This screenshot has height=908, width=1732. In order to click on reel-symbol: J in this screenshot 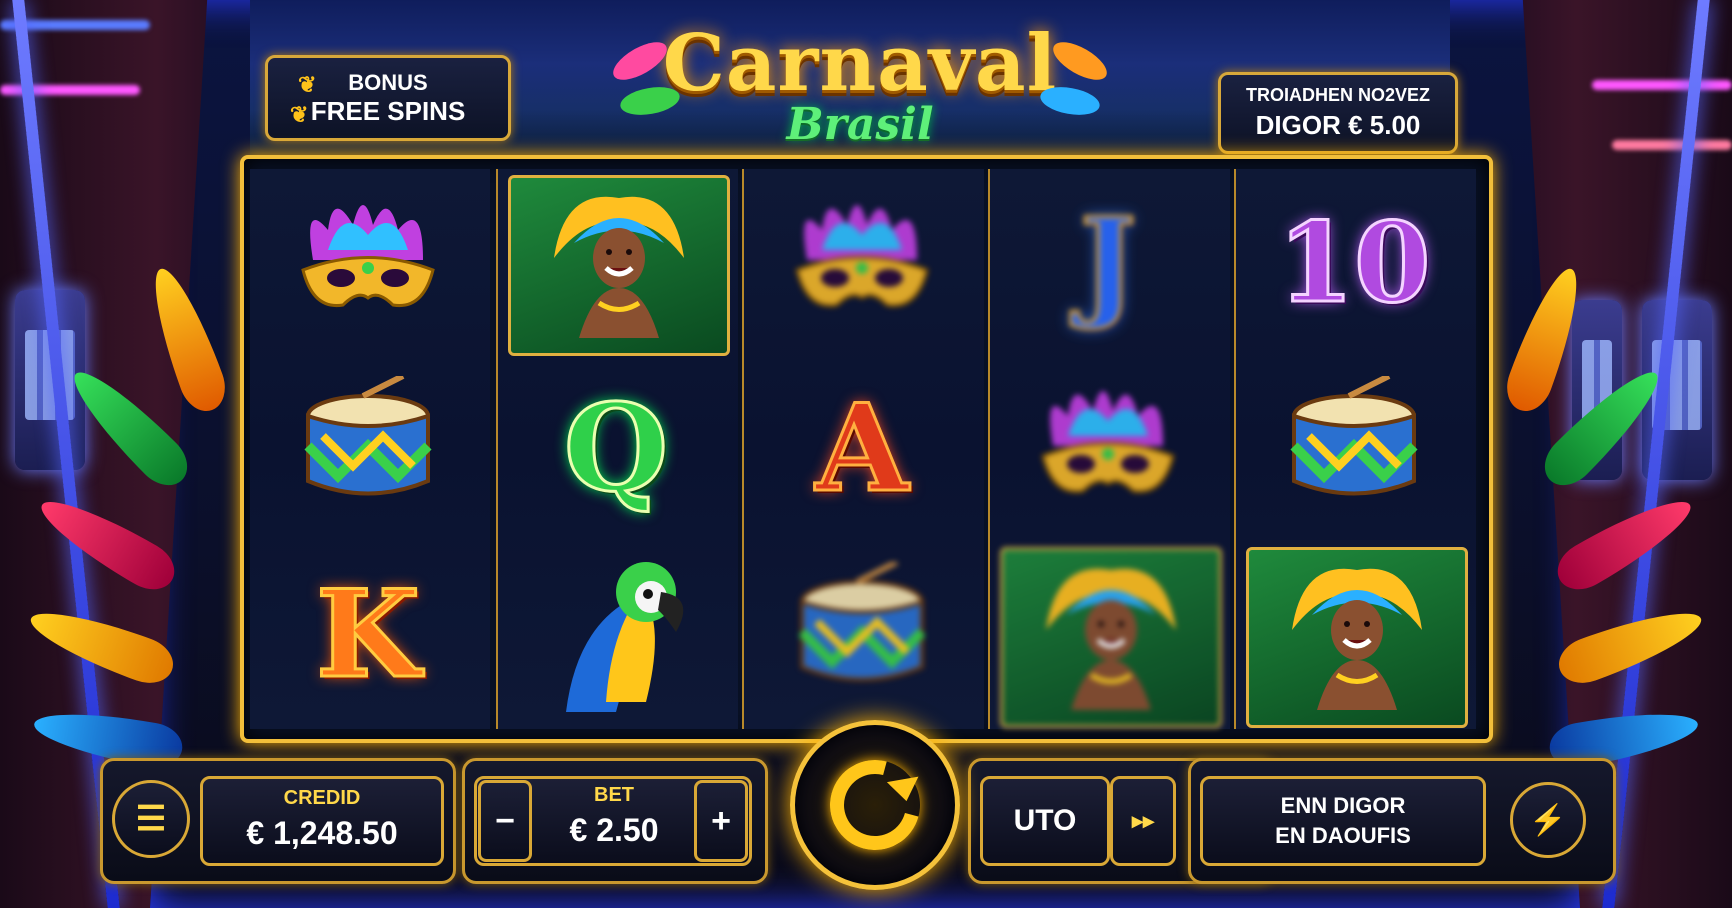, I will do `click(1108, 262)`.